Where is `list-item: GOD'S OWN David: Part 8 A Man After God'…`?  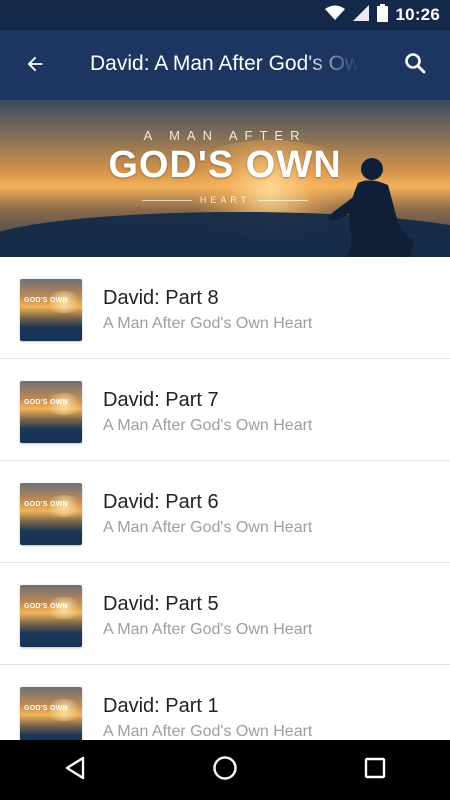 list-item: GOD'S OWN David: Part 8 A Man After God'… is located at coordinates (225, 308).